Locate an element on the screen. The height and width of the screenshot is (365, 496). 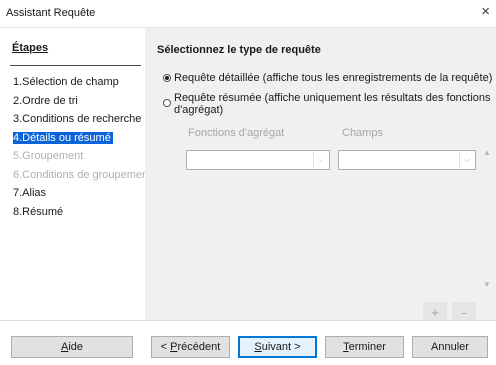
aggregate-functions-label: Fonctions d'agrégat is located at coordinates (236, 133).